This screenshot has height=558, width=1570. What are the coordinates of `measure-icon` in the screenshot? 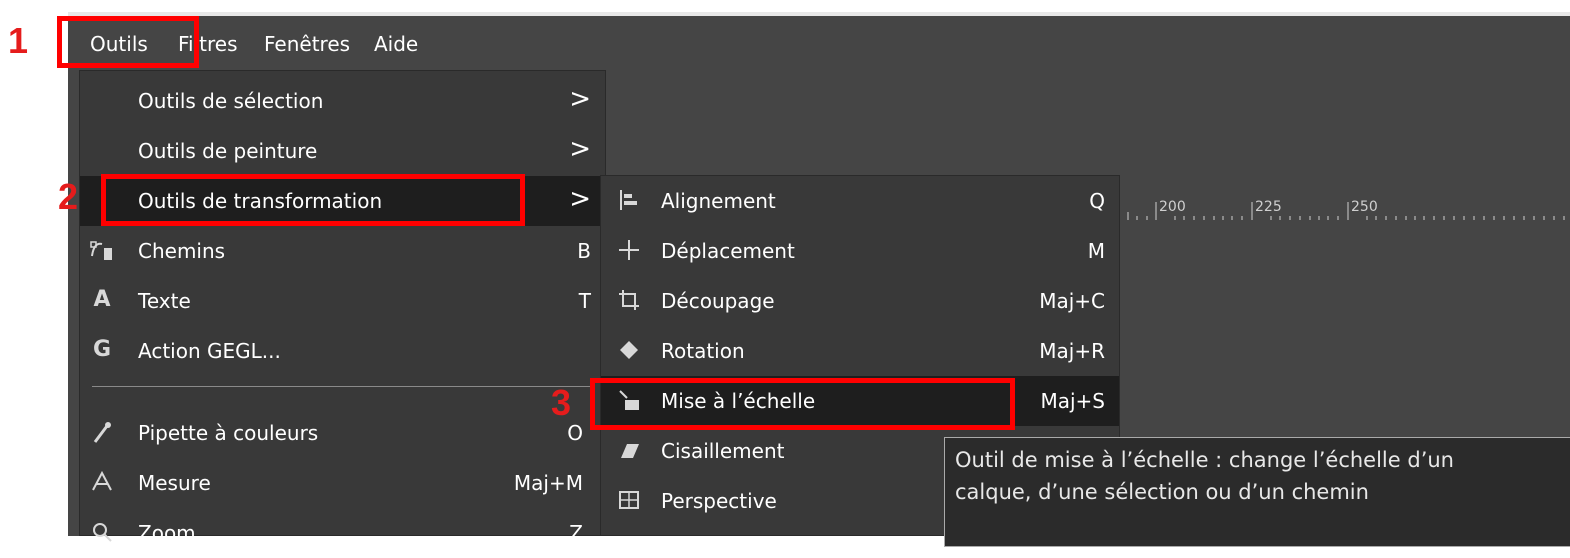 It's located at (102, 482).